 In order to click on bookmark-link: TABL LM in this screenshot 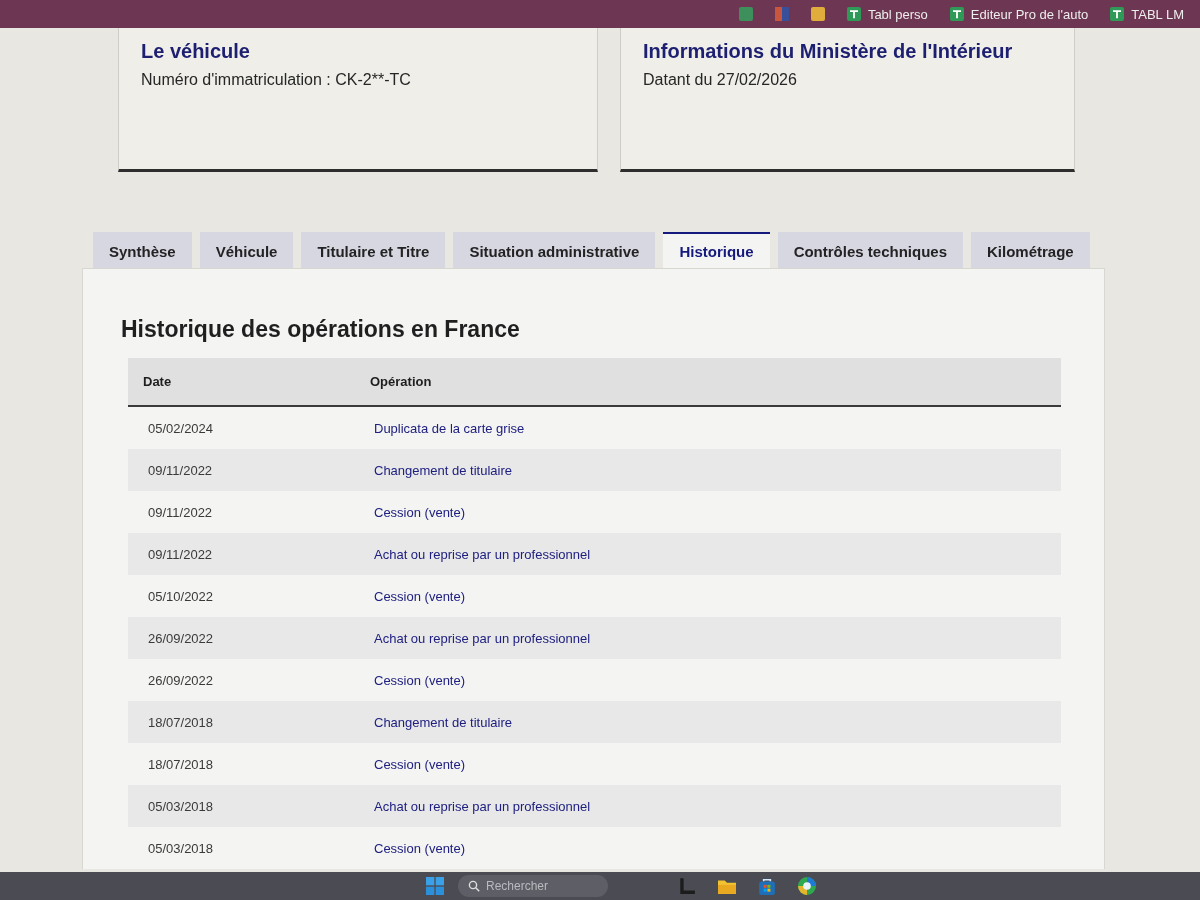, I will do `click(1147, 14)`.